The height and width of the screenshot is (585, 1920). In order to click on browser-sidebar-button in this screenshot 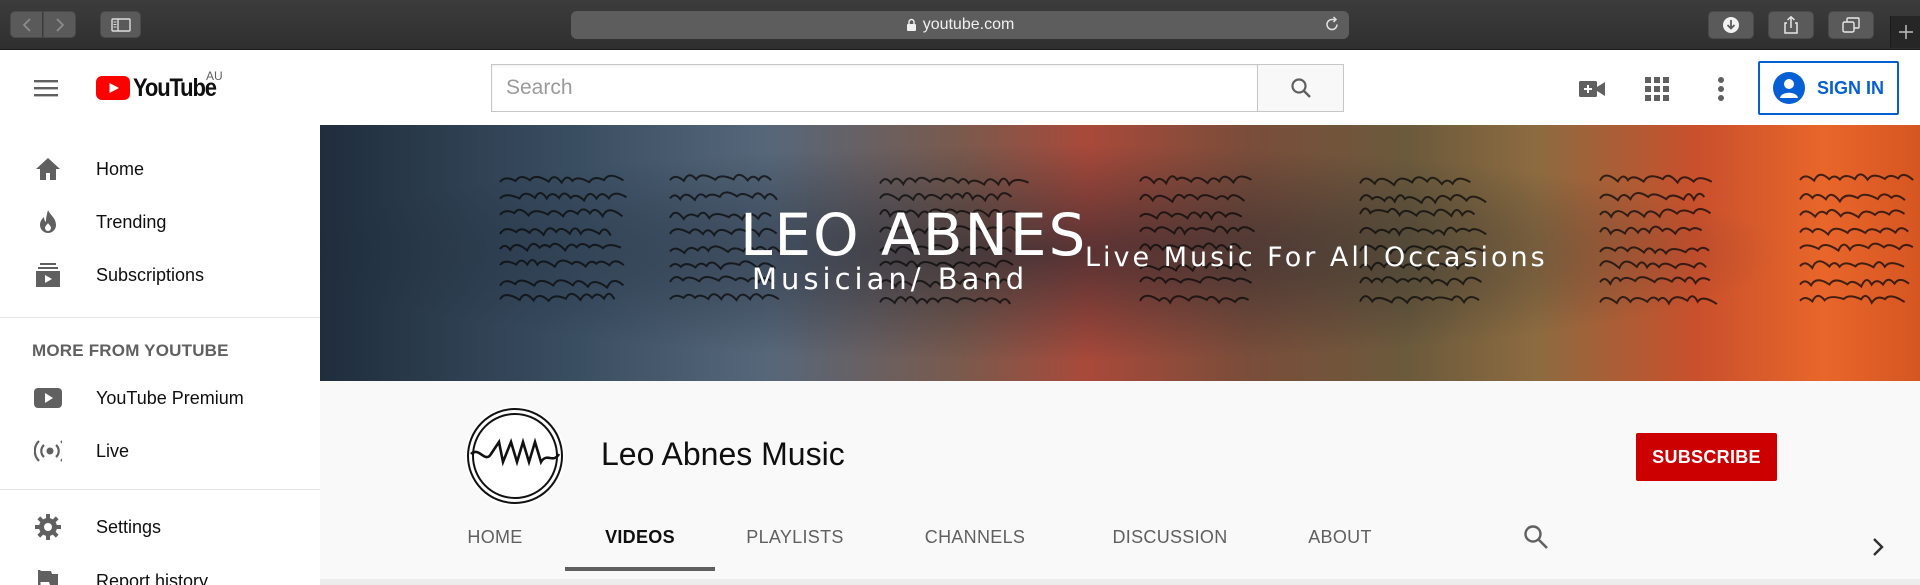, I will do `click(120, 24)`.